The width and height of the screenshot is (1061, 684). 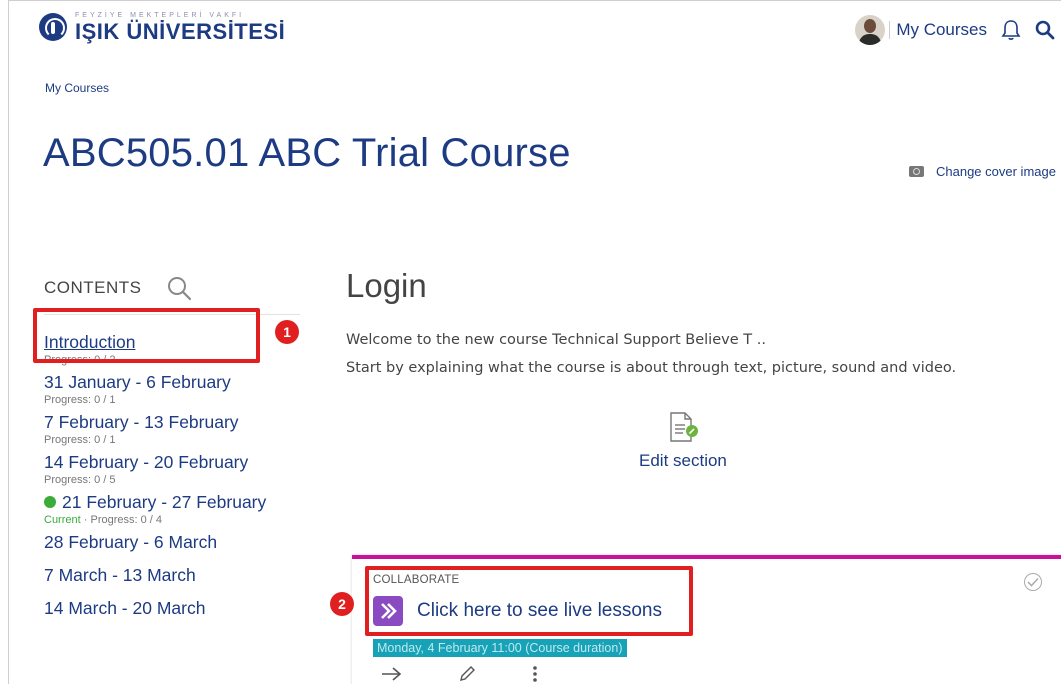 I want to click on toc-item-progress: Progress: 0 / 4, so click(x=126, y=520).